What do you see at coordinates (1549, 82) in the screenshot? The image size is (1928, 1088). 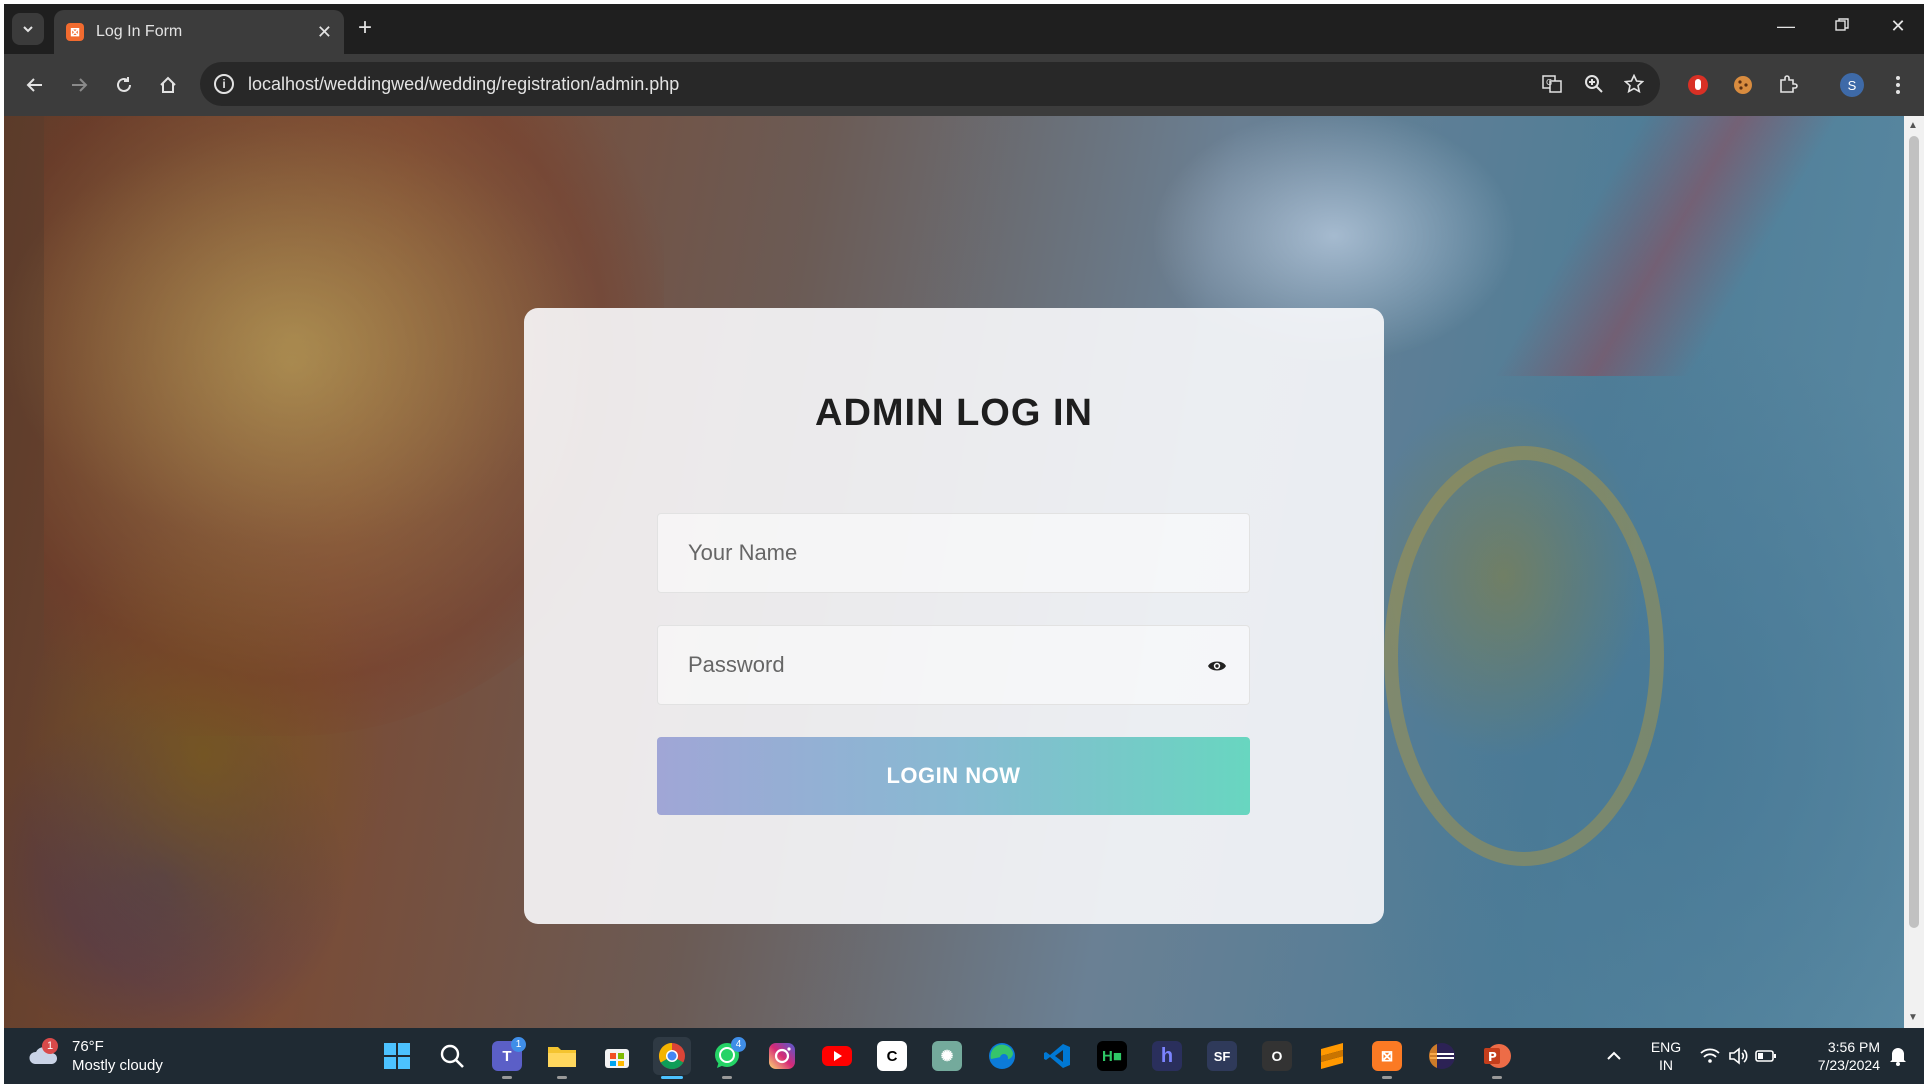 I see `svg-text: G` at bounding box center [1549, 82].